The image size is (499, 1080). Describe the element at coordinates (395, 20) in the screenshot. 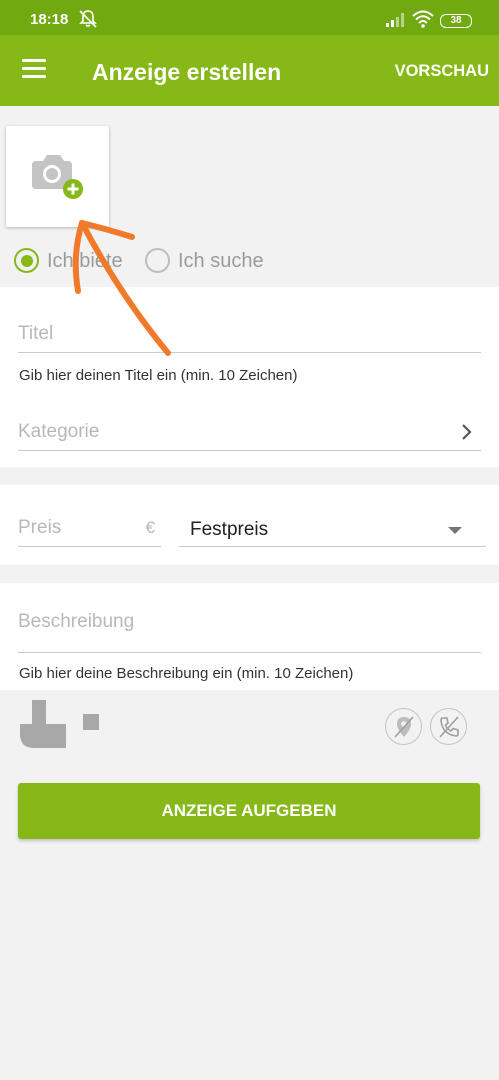

I see `signal-icon` at that location.